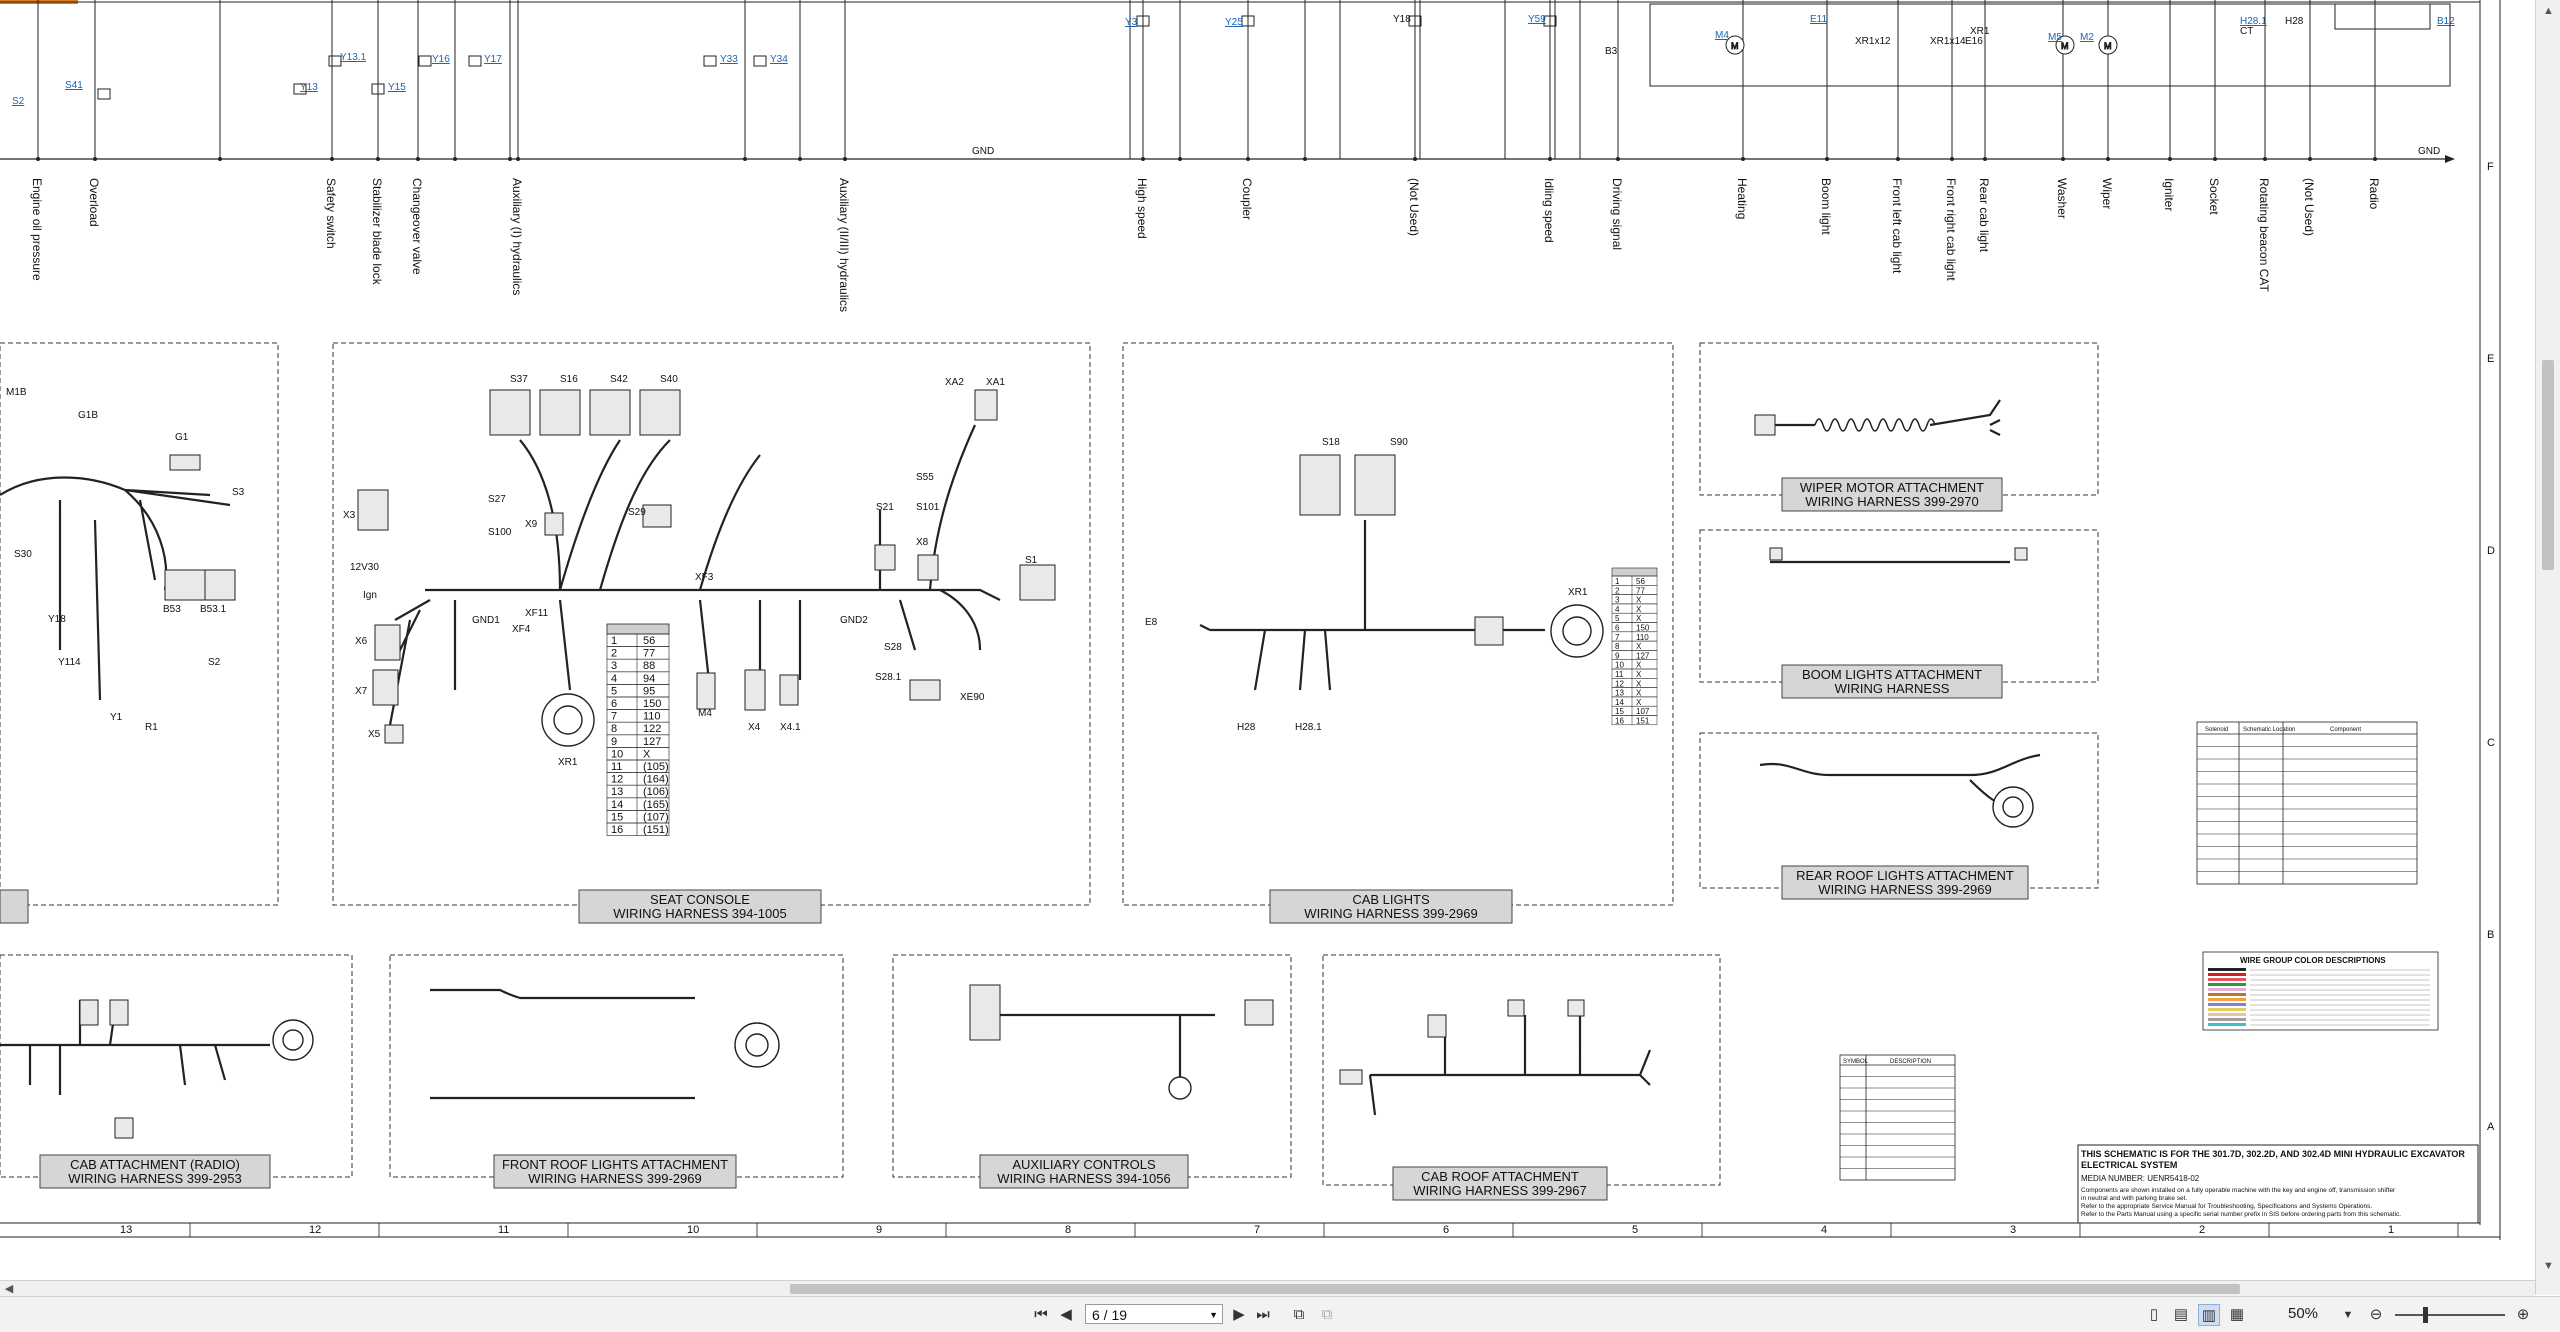 The width and height of the screenshot is (2560, 1332). What do you see at coordinates (172, 609) in the screenshot?
I see `device-label: B53` at bounding box center [172, 609].